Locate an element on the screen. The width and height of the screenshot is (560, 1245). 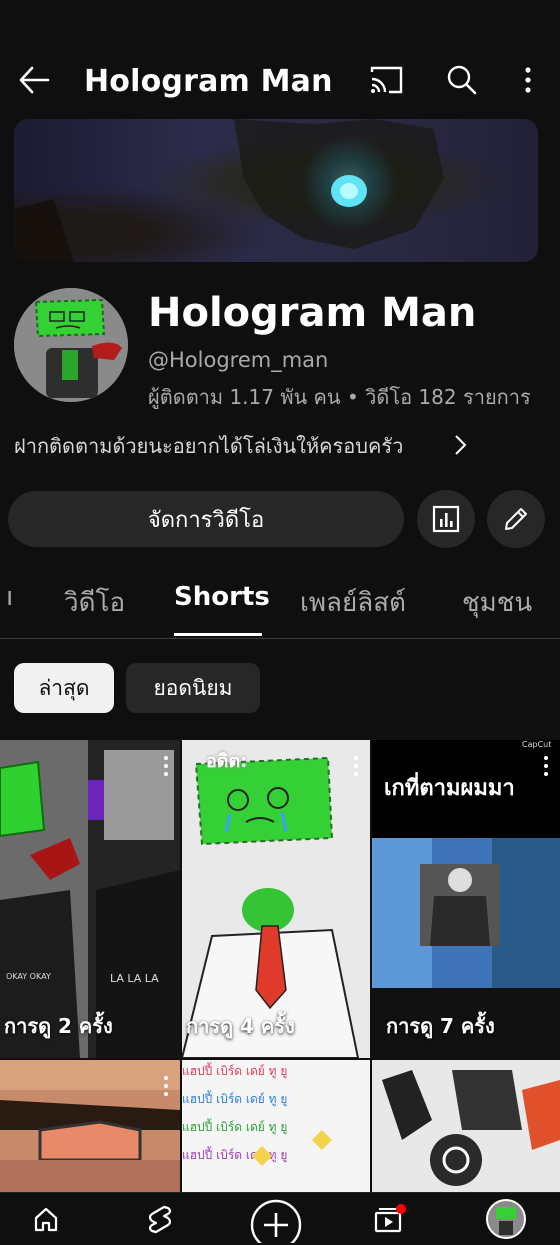
short-caption: LA LA LA is located at coordinates (134, 978).